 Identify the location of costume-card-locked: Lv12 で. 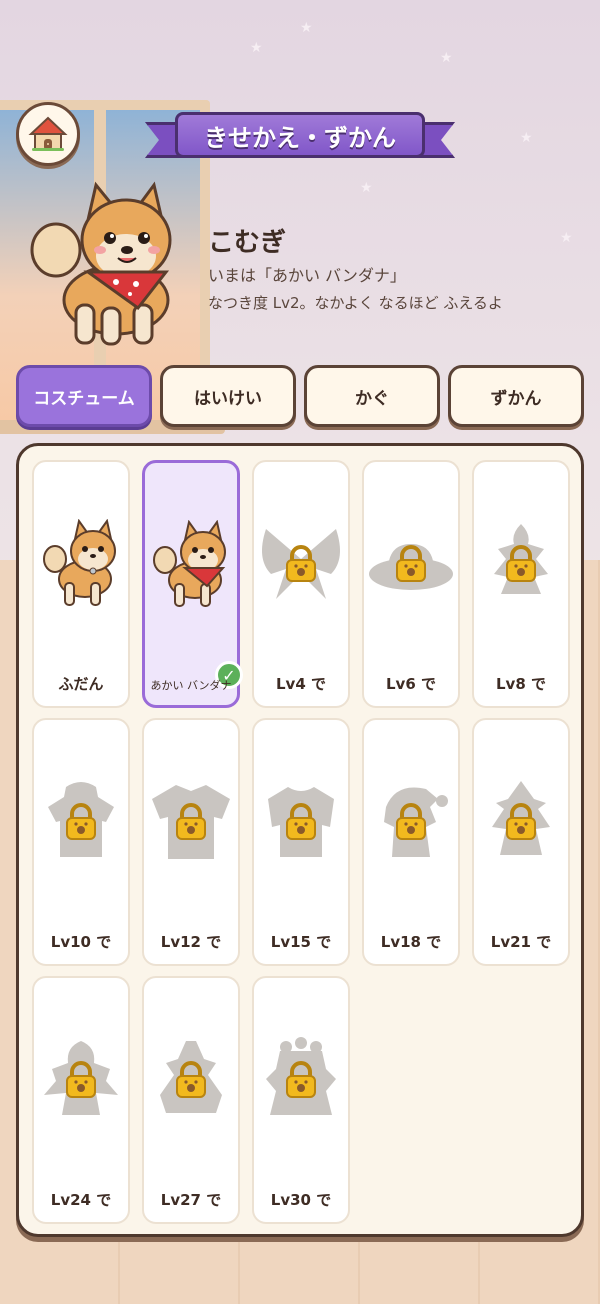
(191, 842).